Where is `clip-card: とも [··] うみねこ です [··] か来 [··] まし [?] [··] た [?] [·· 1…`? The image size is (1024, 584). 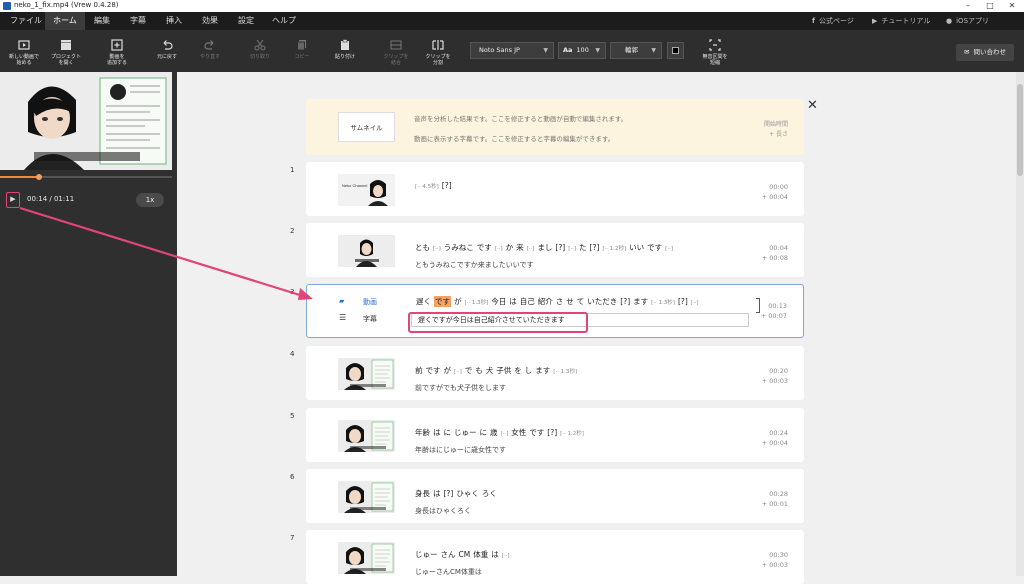
clip-card: とも [··] うみねこ です [··] か来 [··] まし [?] [··] た [?] [·· 1… is located at coordinates (555, 250).